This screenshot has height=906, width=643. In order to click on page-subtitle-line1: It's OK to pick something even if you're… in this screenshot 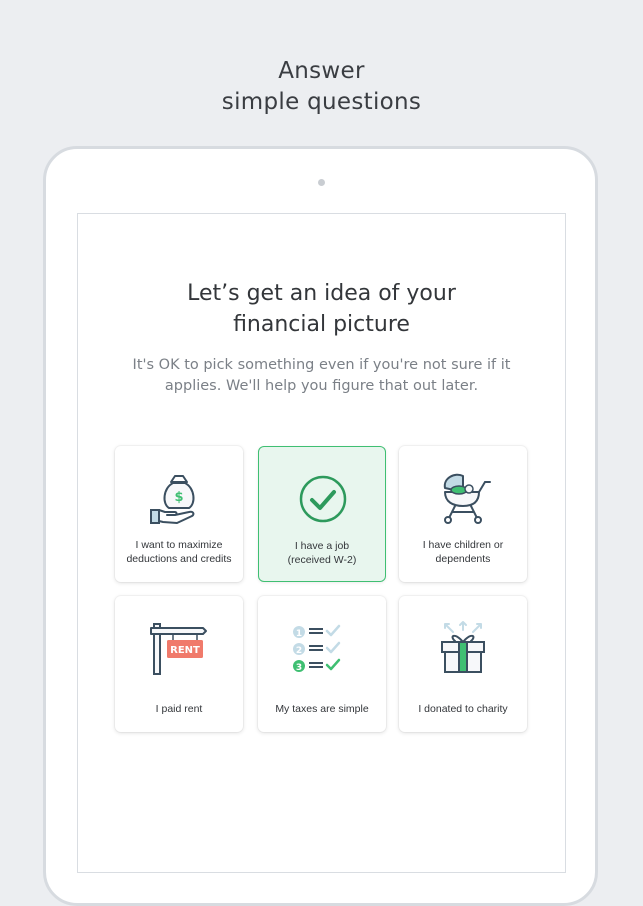, I will do `click(321, 365)`.